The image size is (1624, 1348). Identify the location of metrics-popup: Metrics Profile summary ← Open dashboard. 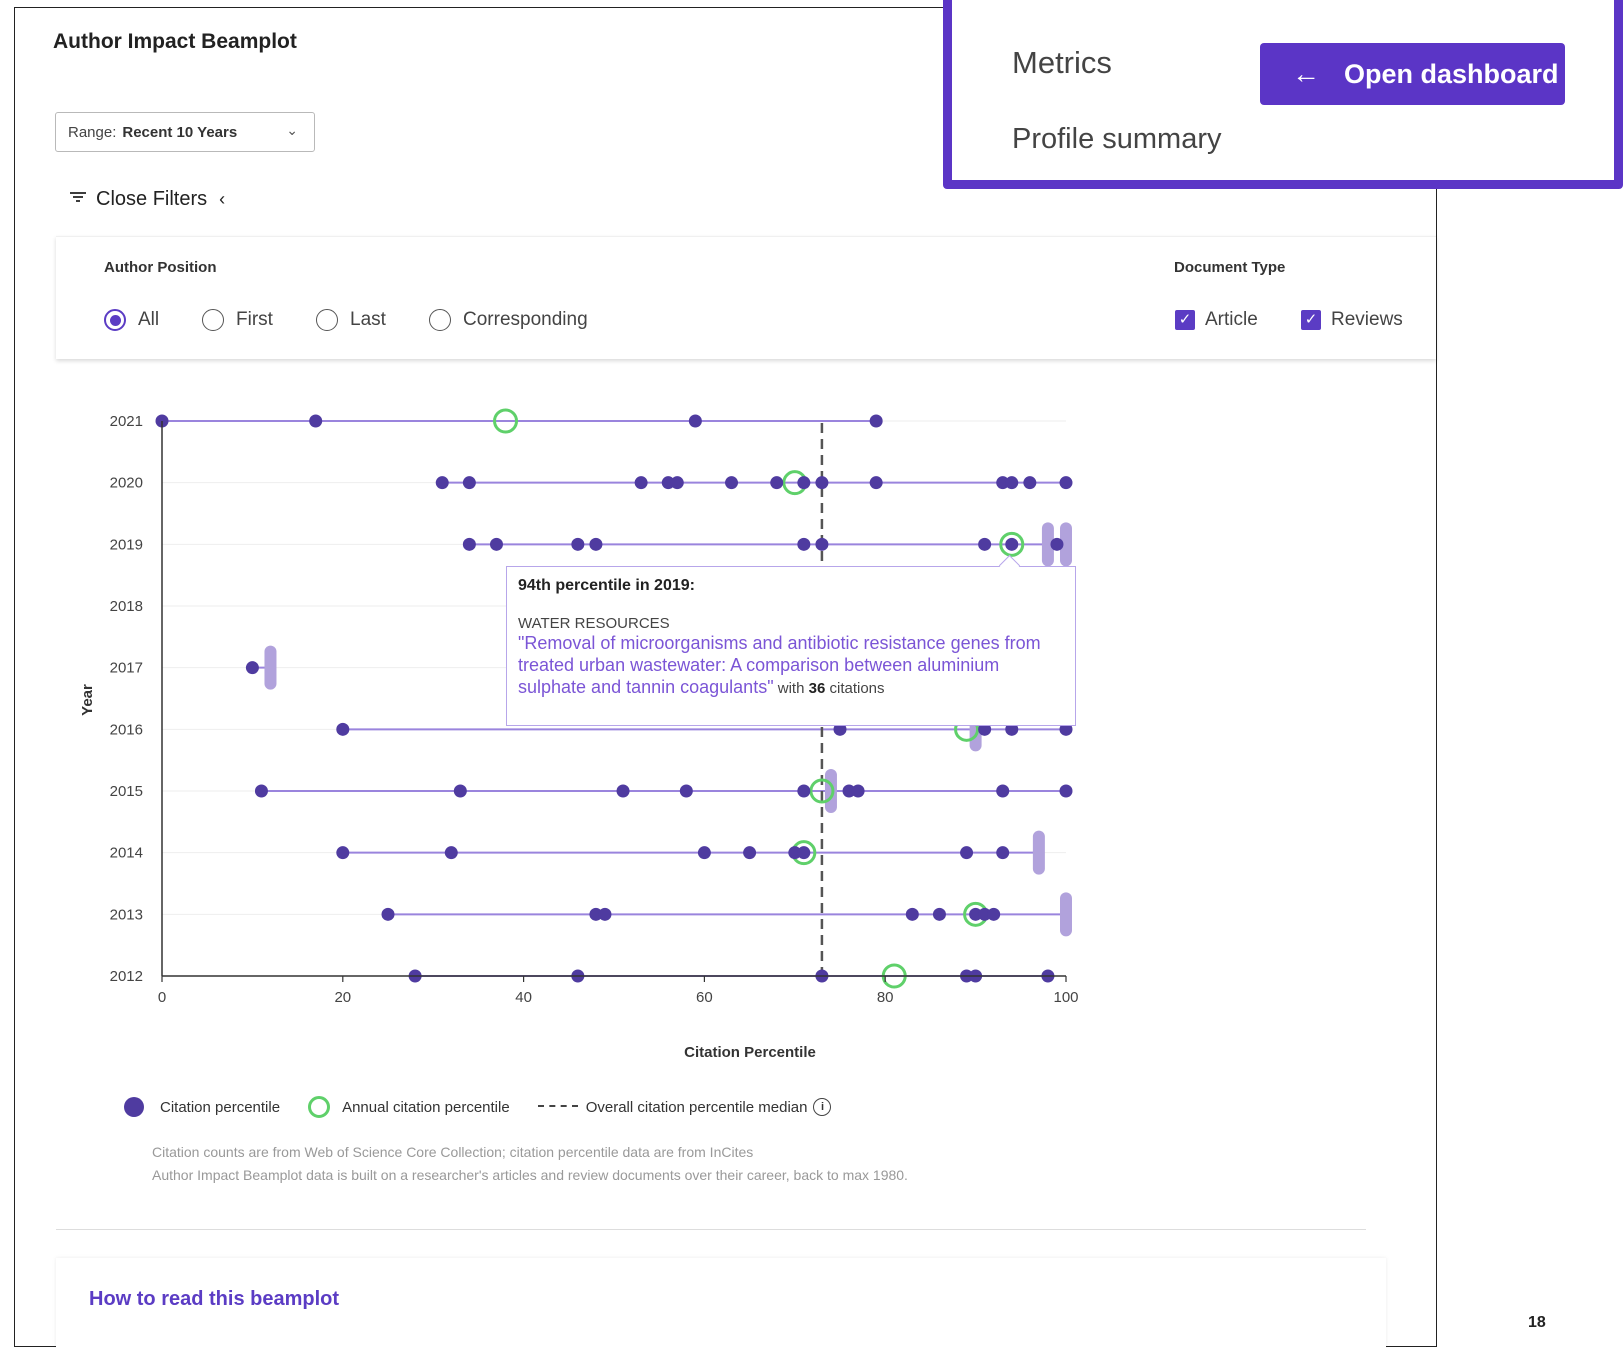
(1283, 94).